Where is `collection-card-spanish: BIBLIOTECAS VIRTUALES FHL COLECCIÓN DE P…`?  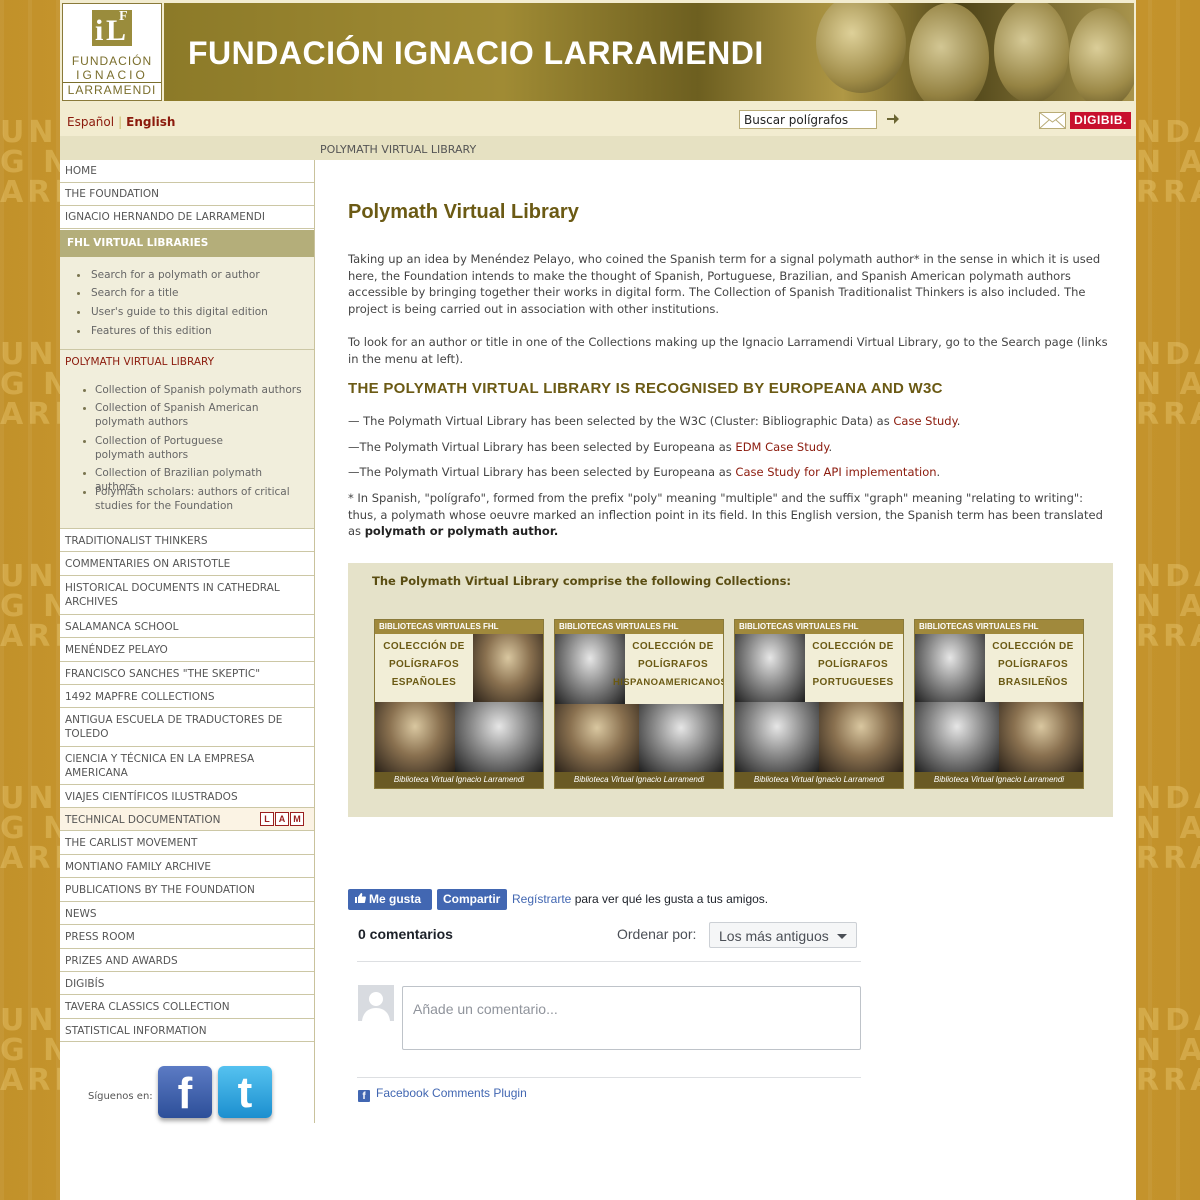 collection-card-spanish: BIBLIOTECAS VIRTUALES FHL COLECCIÓN DE P… is located at coordinates (459, 704).